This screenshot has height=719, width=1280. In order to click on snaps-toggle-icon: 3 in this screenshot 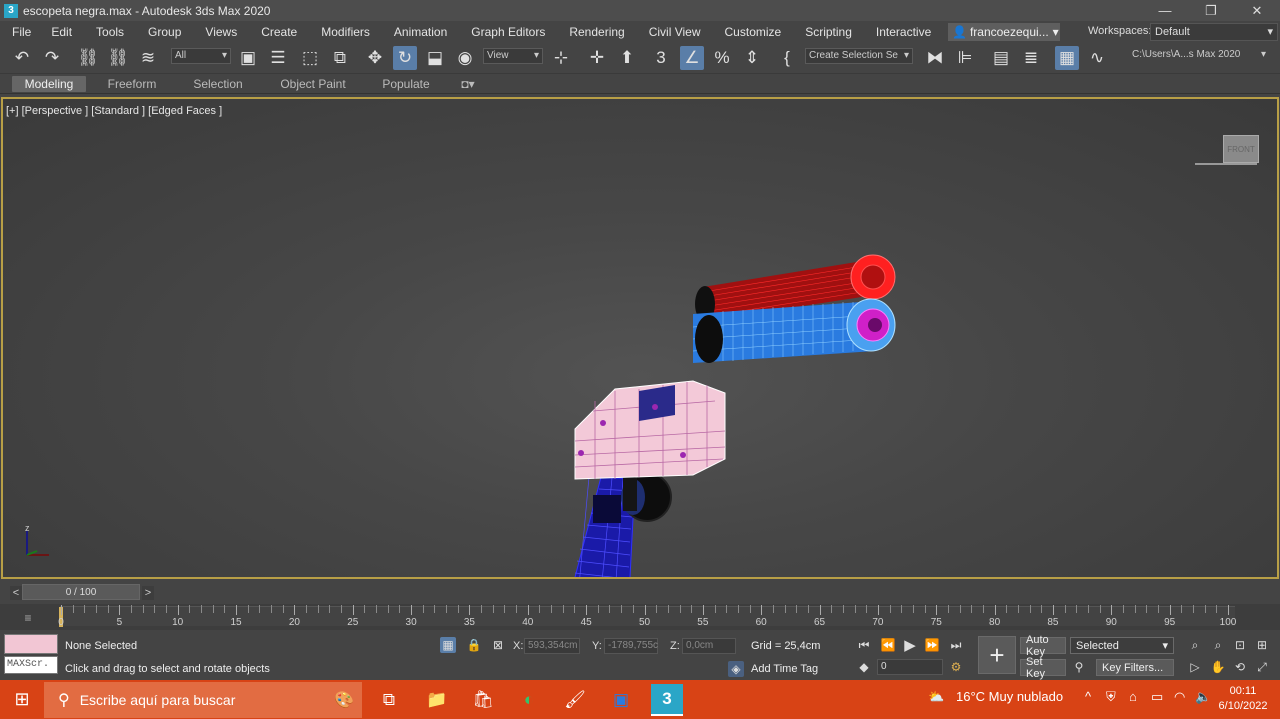, I will do `click(661, 58)`.